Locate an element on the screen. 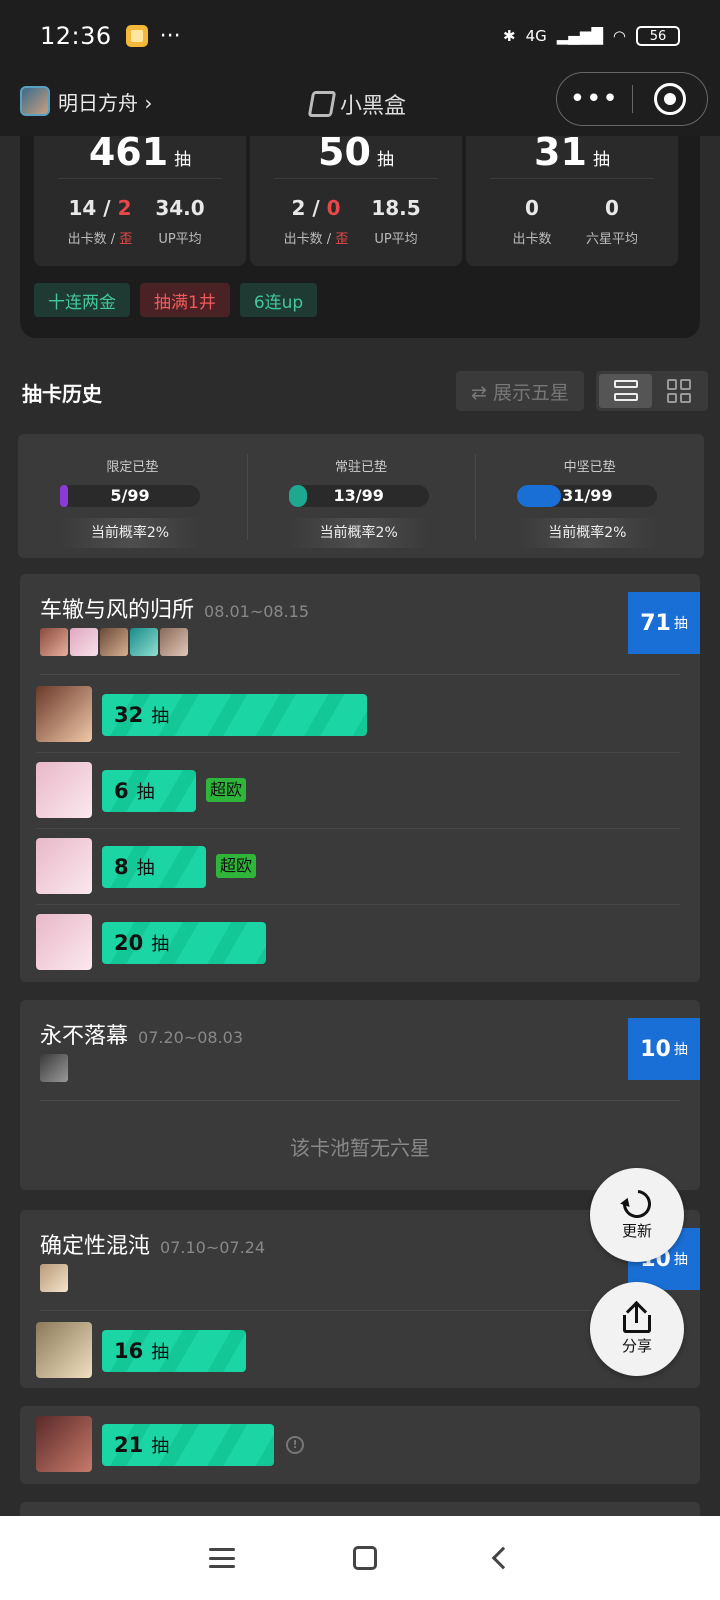  game-switcher: 明日方舟 › is located at coordinates (86, 101).